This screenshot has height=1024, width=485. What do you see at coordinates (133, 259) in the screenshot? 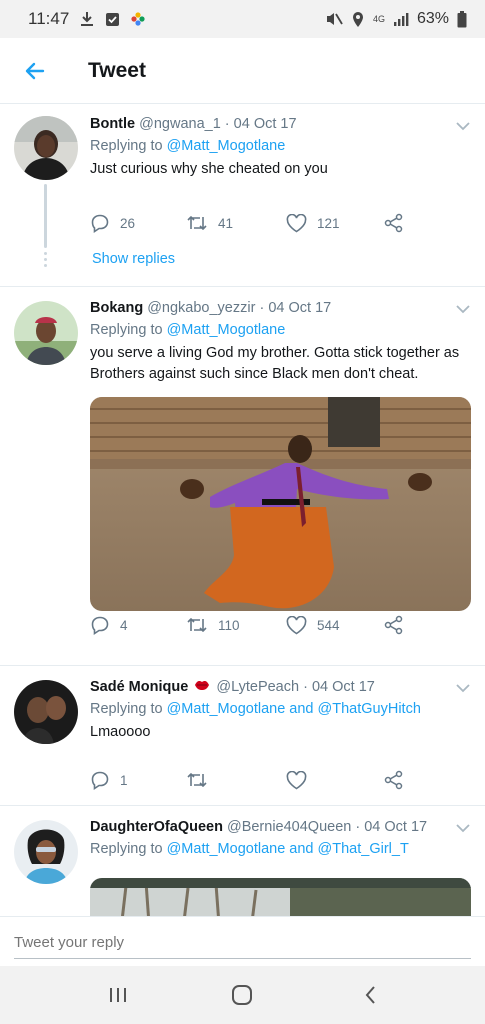
I see `show-replies-link: Show replies` at bounding box center [133, 259].